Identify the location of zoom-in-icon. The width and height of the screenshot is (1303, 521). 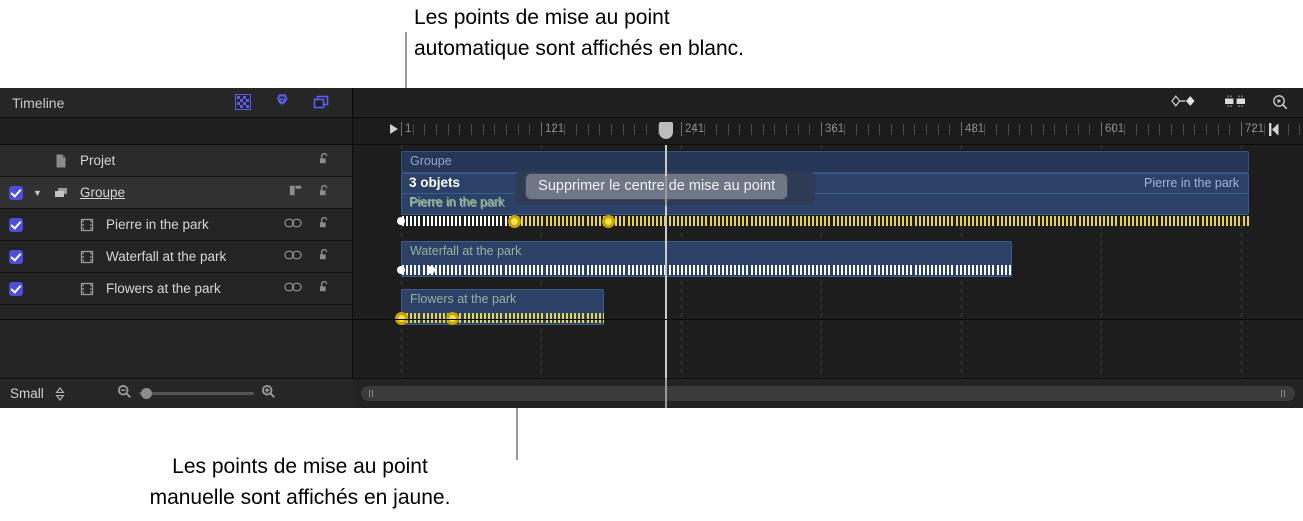
(268, 394).